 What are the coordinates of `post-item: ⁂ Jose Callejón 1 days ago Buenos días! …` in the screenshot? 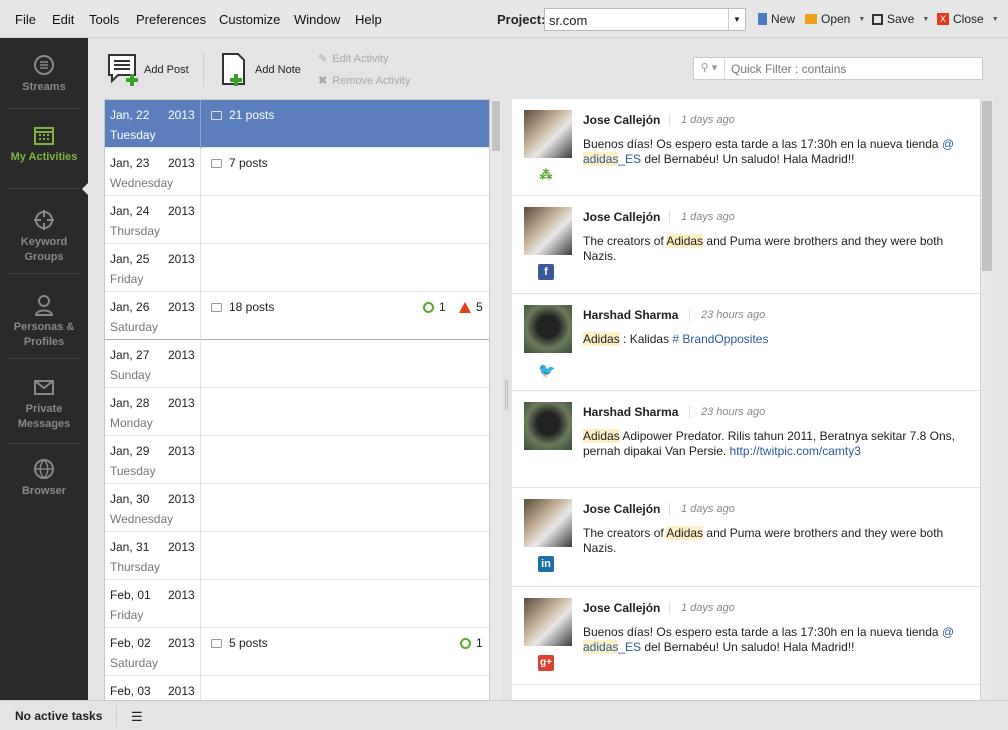 It's located at (746, 147).